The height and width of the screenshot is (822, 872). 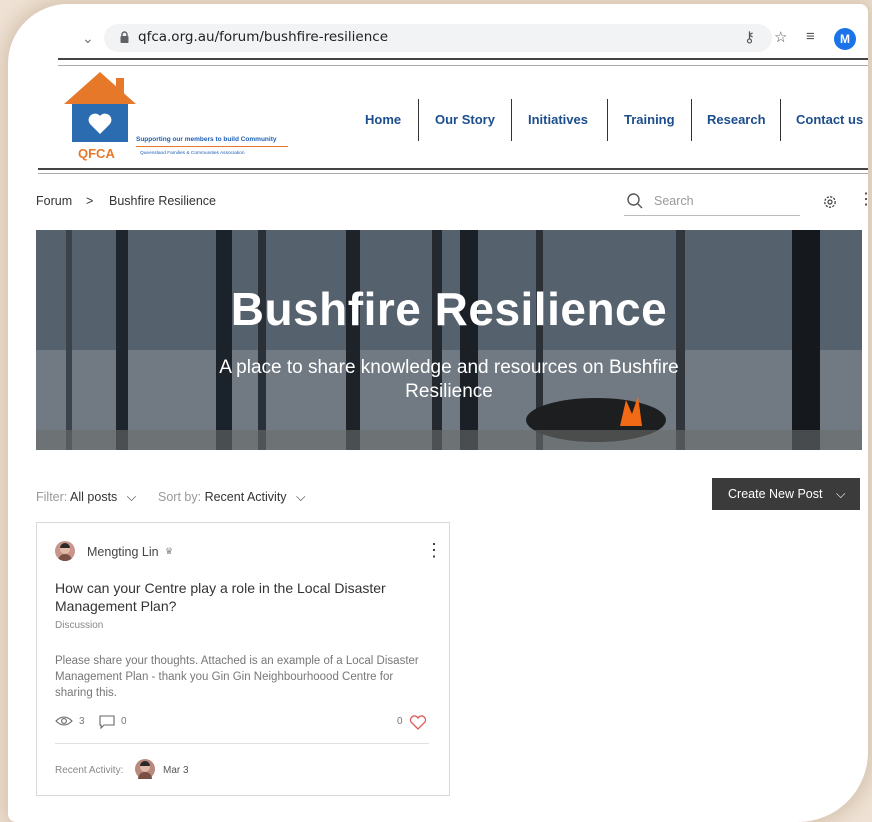 What do you see at coordinates (749, 37) in the screenshot?
I see `key-icon: ⚷` at bounding box center [749, 37].